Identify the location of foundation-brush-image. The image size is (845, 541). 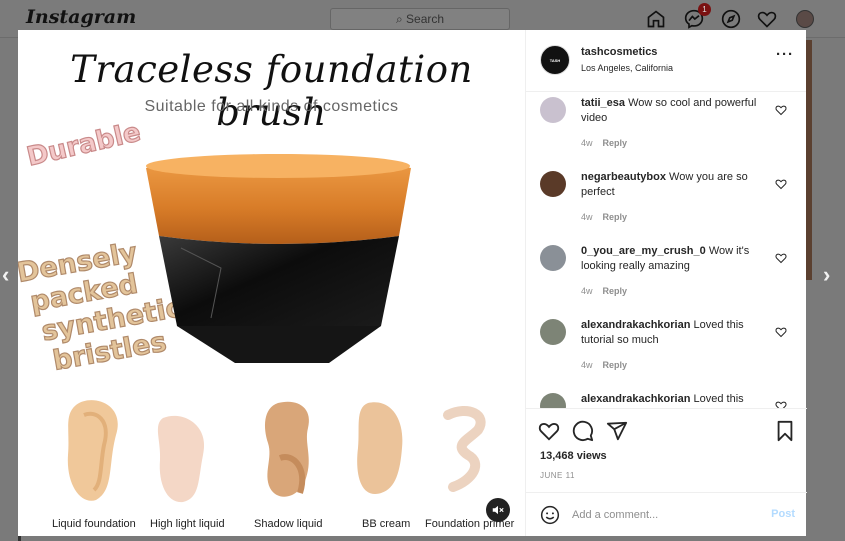
(278, 258).